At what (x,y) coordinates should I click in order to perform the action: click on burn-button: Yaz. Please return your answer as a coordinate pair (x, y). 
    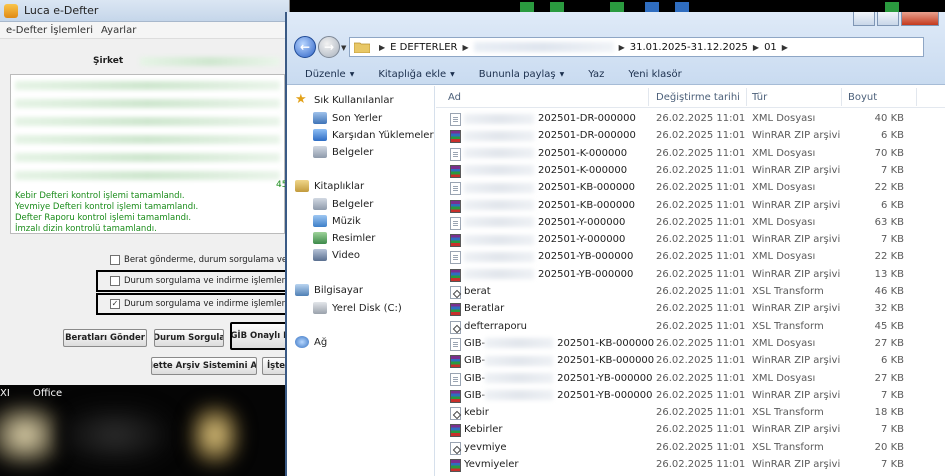
    Looking at the image, I should click on (596, 74).